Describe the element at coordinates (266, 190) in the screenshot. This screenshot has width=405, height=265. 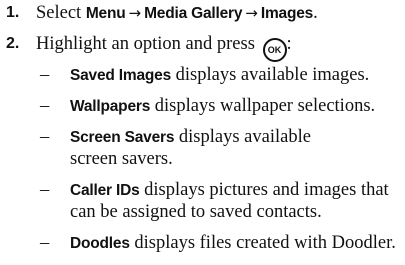
I see `option-description: displays pictures and images that` at that location.